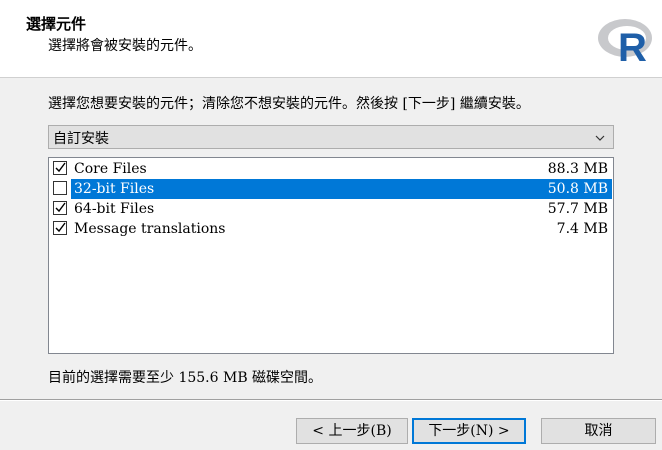  Describe the element at coordinates (185, 378) in the screenshot. I see `space-required-text: 目前的選擇需要至少 155.6 MB 磁碟空間。` at that location.